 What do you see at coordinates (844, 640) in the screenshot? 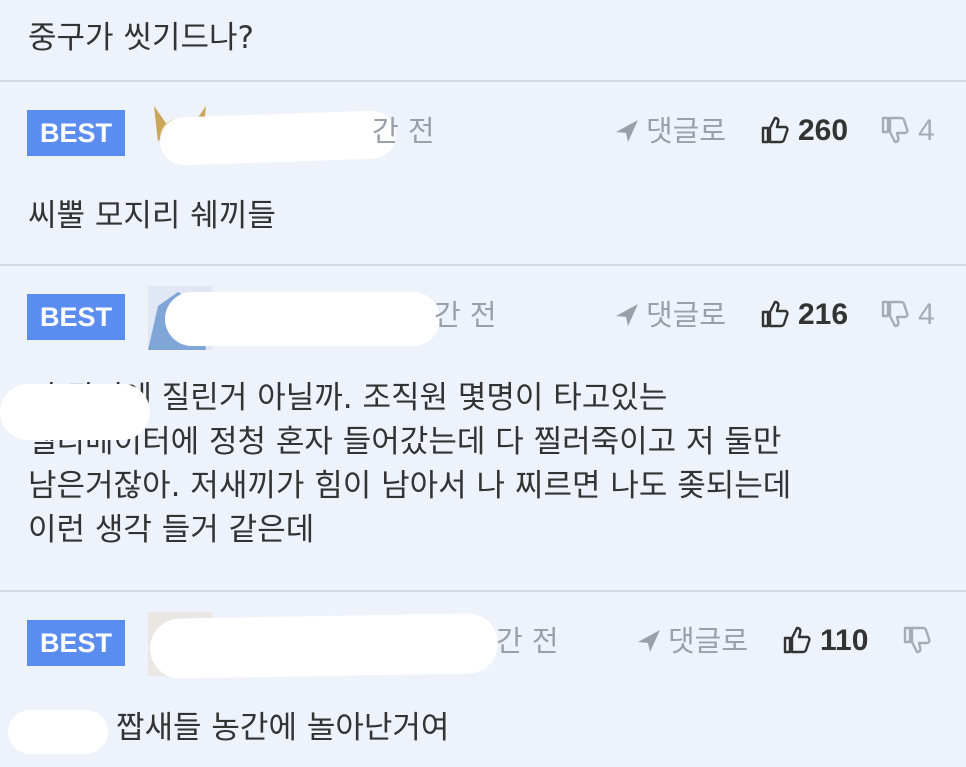
I see `like-count: 110` at bounding box center [844, 640].